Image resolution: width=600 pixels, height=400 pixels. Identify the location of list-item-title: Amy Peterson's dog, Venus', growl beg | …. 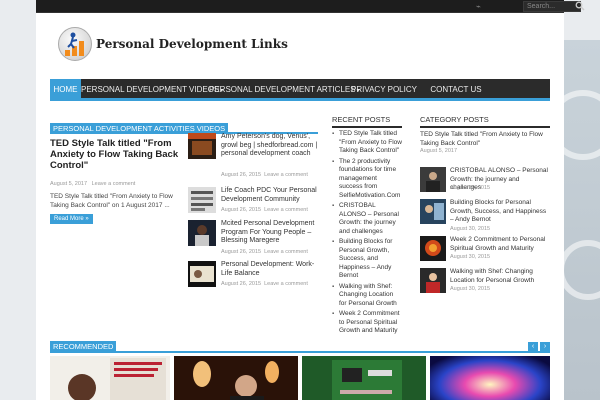
(270, 146).